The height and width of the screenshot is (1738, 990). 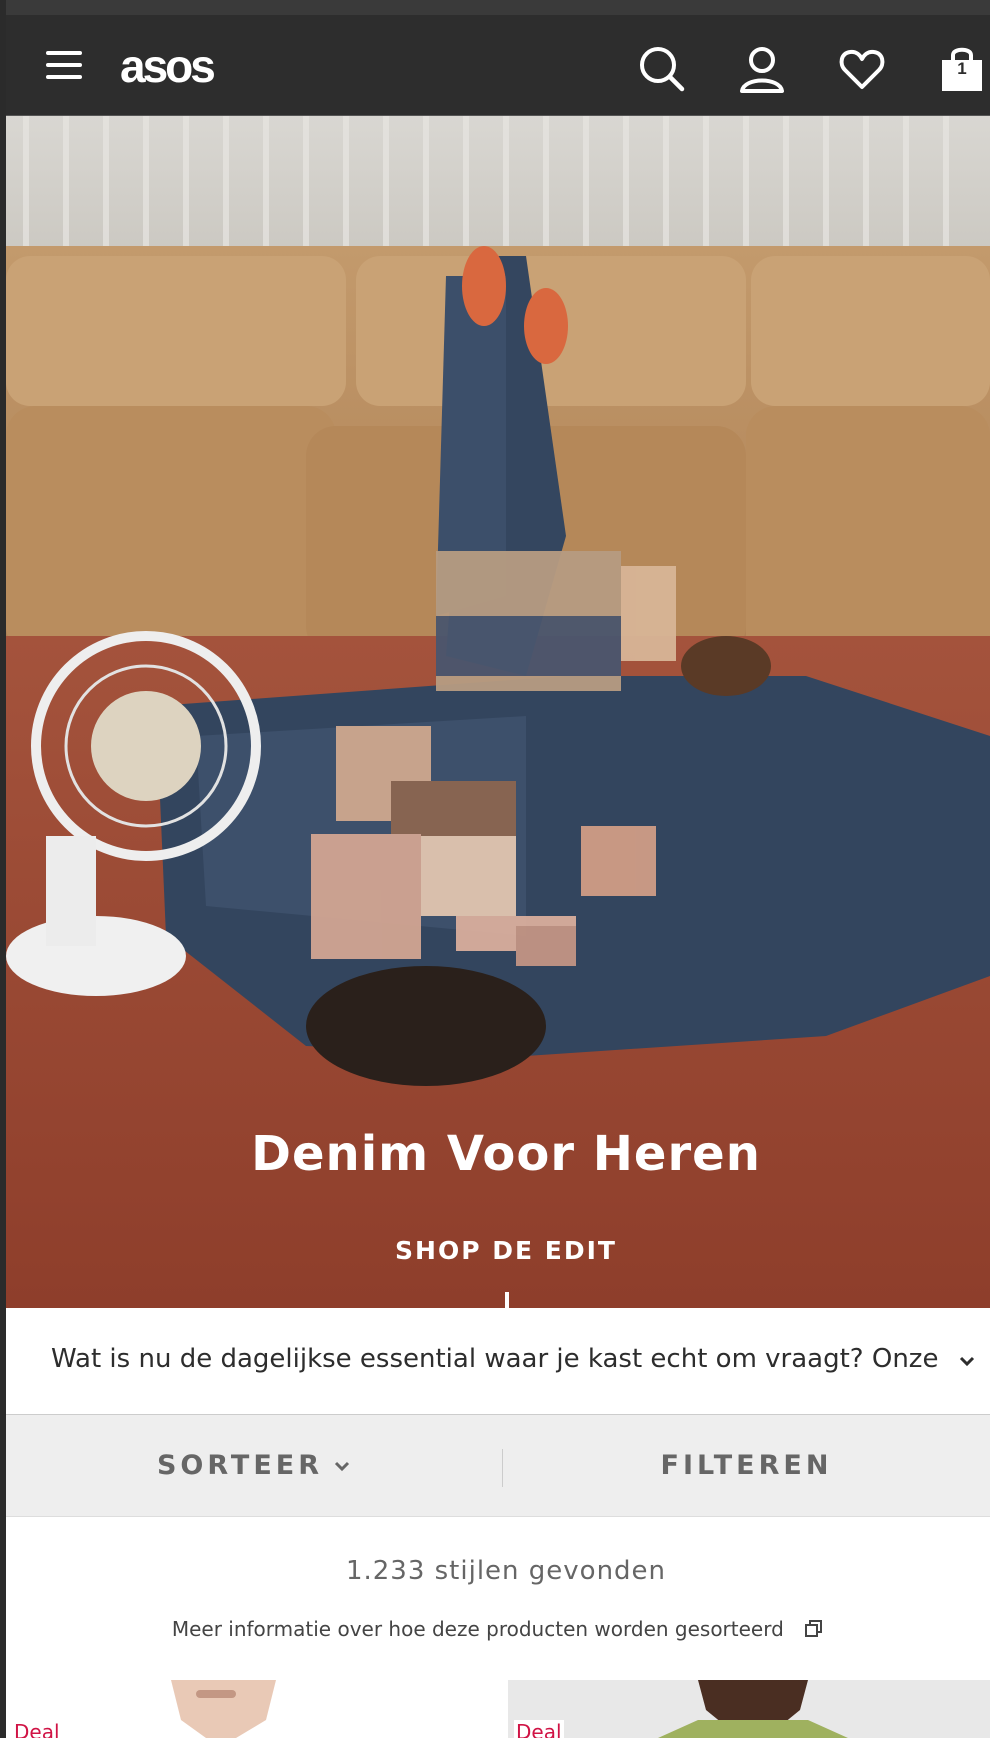 What do you see at coordinates (662, 69) in the screenshot?
I see `search-icon` at bounding box center [662, 69].